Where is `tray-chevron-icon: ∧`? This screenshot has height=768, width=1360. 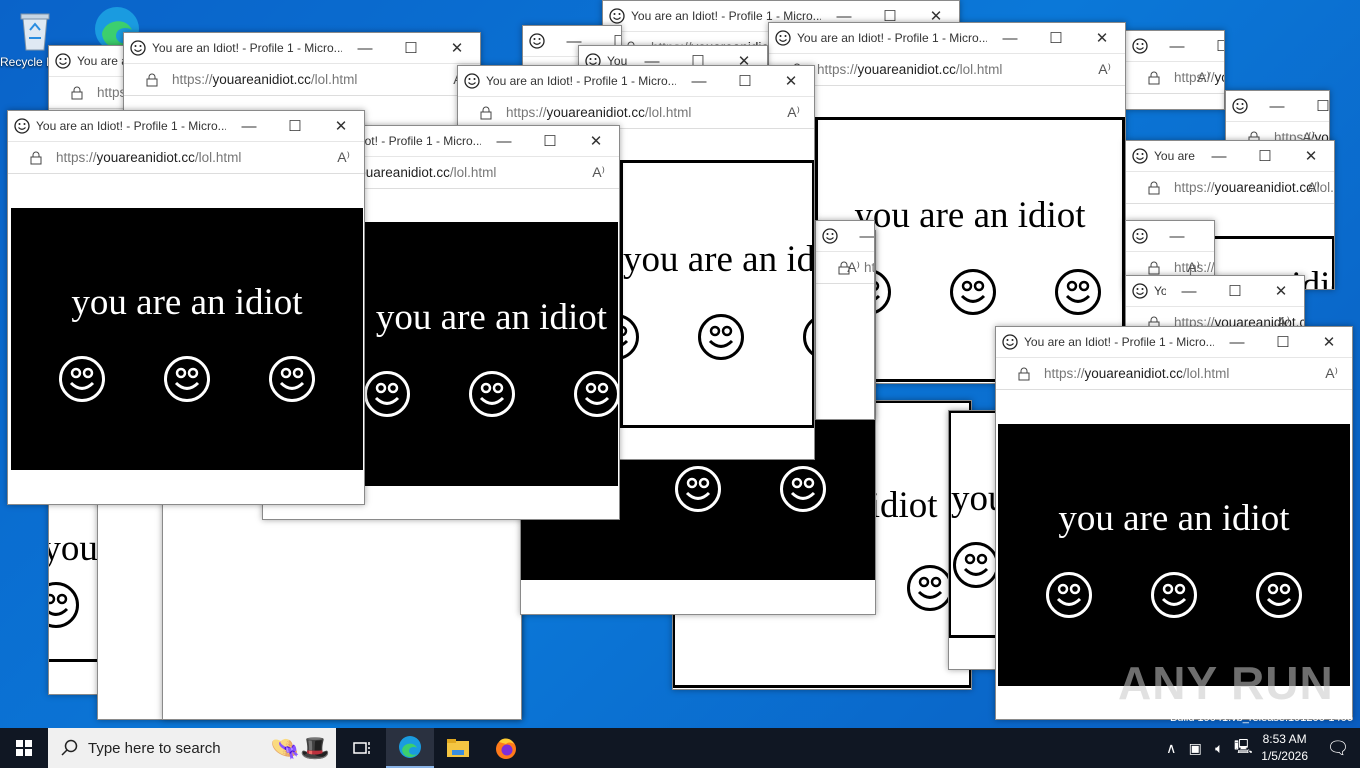 tray-chevron-icon: ∧ is located at coordinates (1171, 748).